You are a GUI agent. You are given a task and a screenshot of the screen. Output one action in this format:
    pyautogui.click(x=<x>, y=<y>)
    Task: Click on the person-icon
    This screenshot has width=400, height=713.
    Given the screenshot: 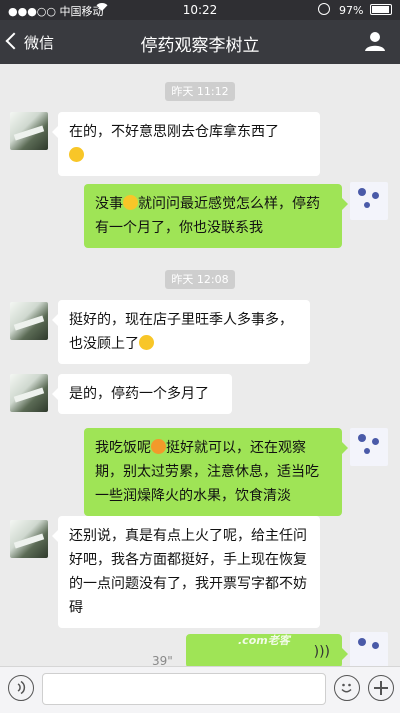 What is the action you would take?
    pyautogui.click(x=375, y=41)
    